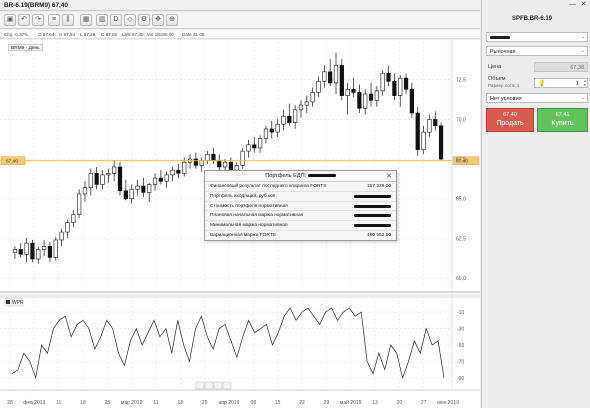 The width and height of the screenshot is (590, 408). What do you see at coordinates (155, 403) in the screenshot?
I see `x-tick-label: 11` at bounding box center [155, 403].